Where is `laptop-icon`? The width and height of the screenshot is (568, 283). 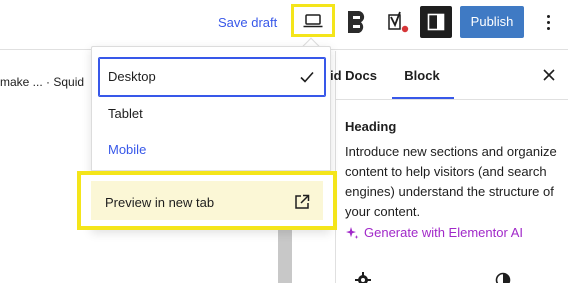
laptop-icon is located at coordinates (313, 20).